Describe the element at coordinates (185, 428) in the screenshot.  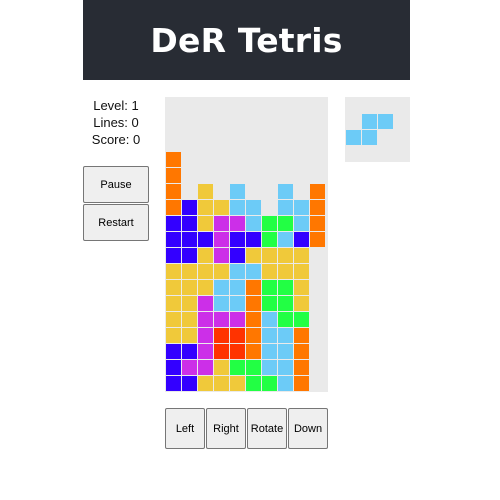
I see `left-button: Left` at that location.